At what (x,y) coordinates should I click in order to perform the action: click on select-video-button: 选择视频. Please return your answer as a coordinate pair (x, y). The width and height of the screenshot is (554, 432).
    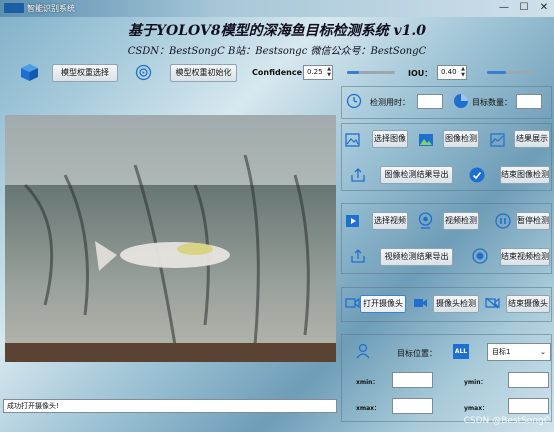
    Looking at the image, I should click on (390, 221).